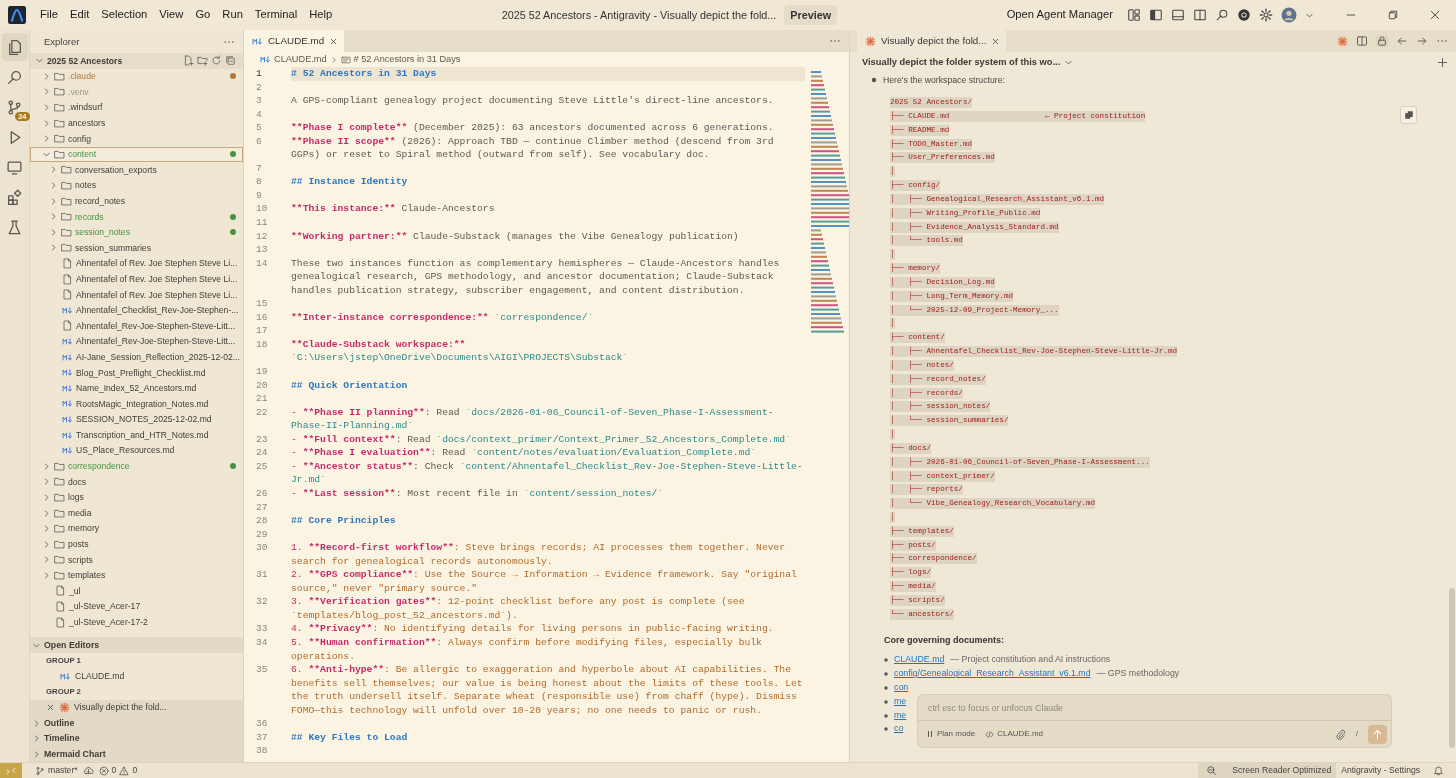 The height and width of the screenshot is (778, 1456). What do you see at coordinates (56, 770) in the screenshot?
I see `branch-status: master*` at bounding box center [56, 770].